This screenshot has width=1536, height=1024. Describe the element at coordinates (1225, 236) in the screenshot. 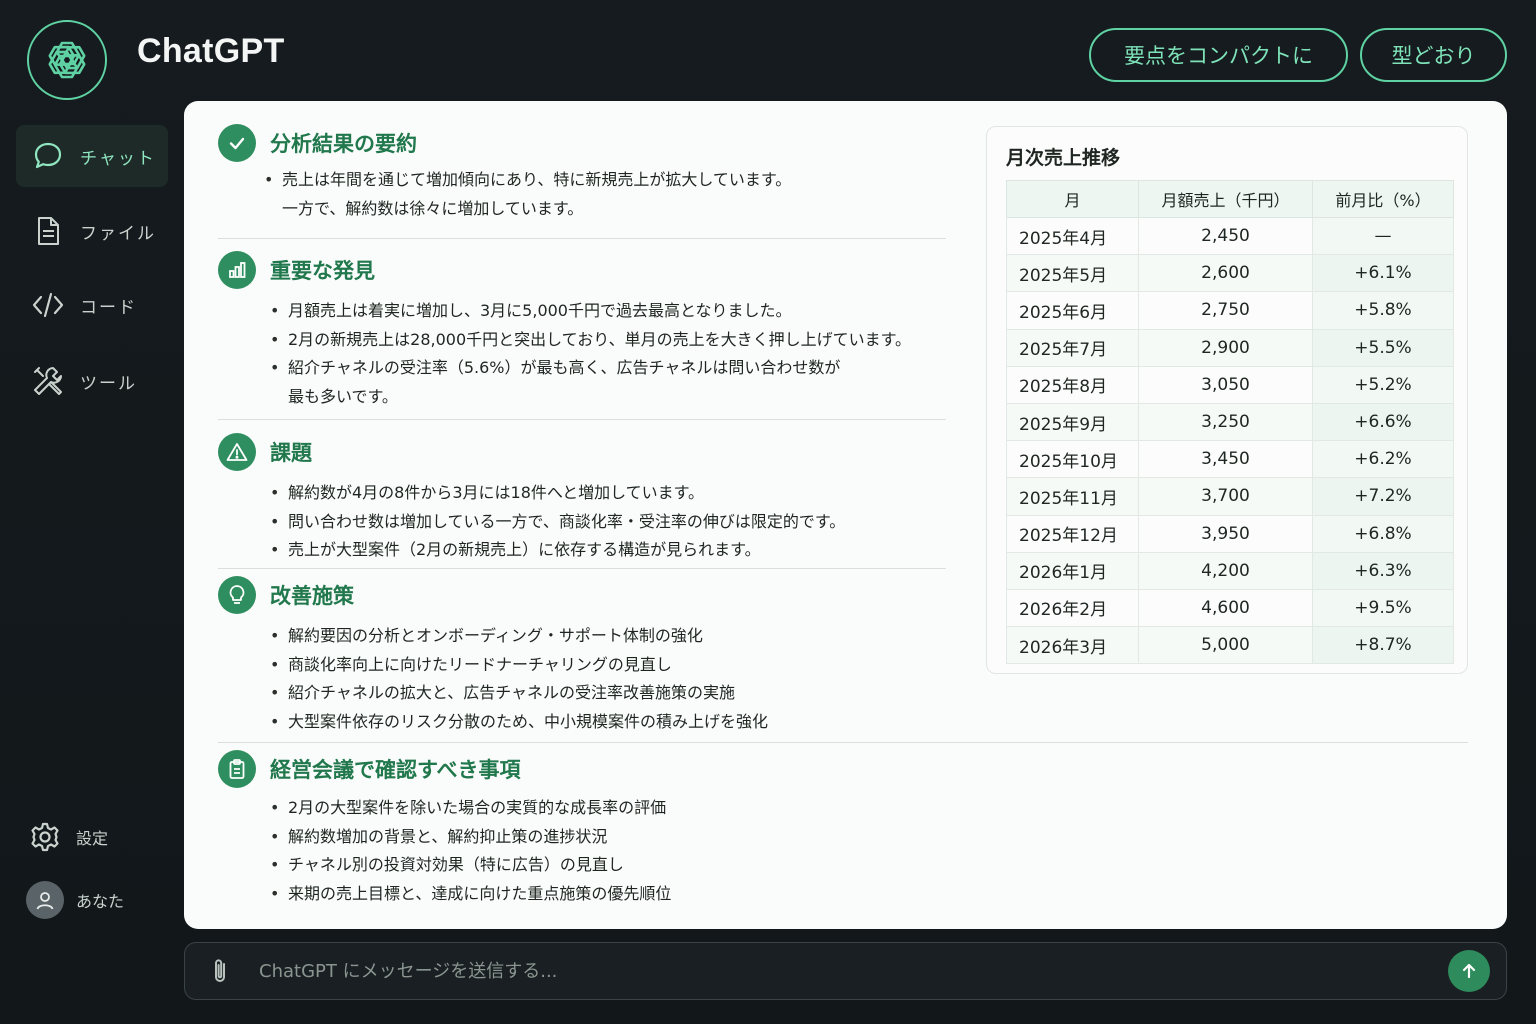

I see `table-cell: 2,450` at that location.